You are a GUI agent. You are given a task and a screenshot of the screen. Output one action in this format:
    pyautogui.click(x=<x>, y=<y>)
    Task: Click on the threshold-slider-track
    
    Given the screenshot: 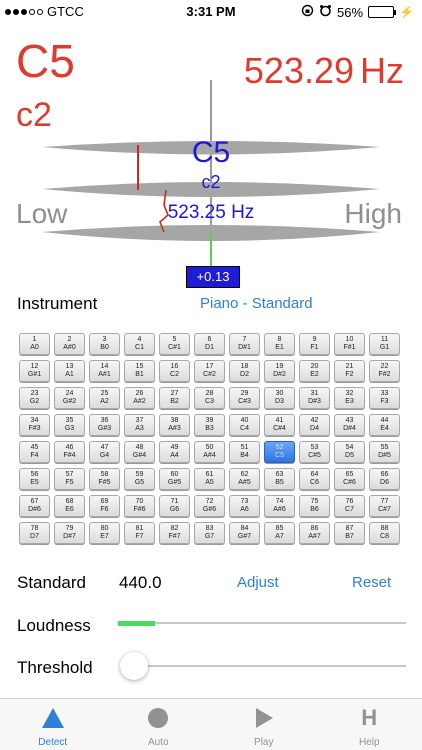 What is the action you would take?
    pyautogui.click(x=270, y=666)
    